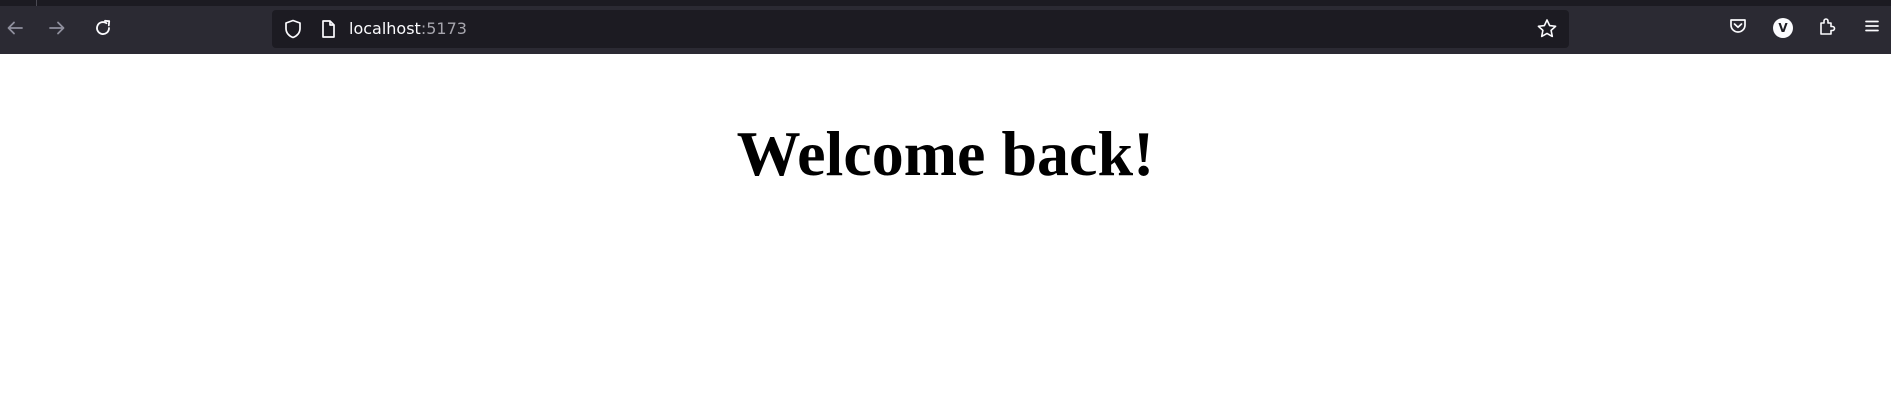 The image size is (1891, 418). I want to click on address-bar: localhost:5173, so click(920, 29).